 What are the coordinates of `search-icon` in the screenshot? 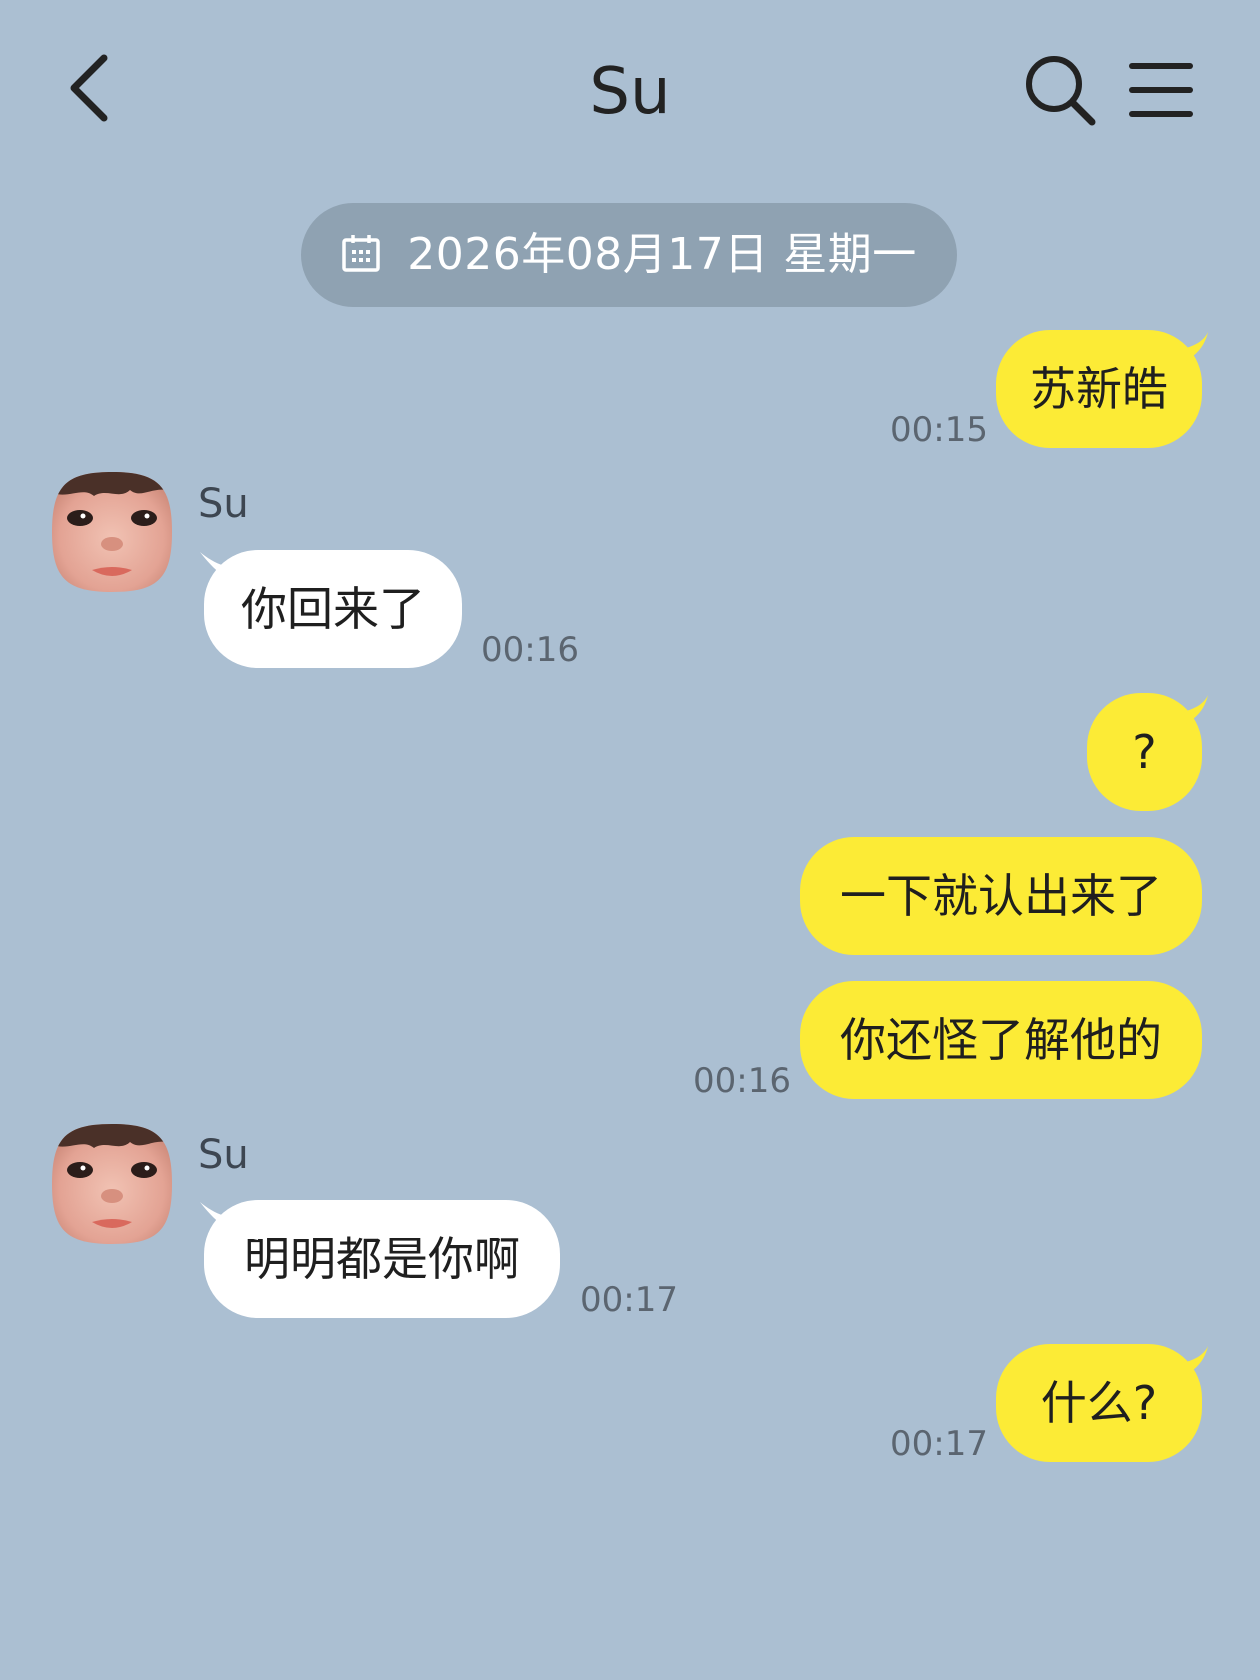 It's located at (1061, 91).